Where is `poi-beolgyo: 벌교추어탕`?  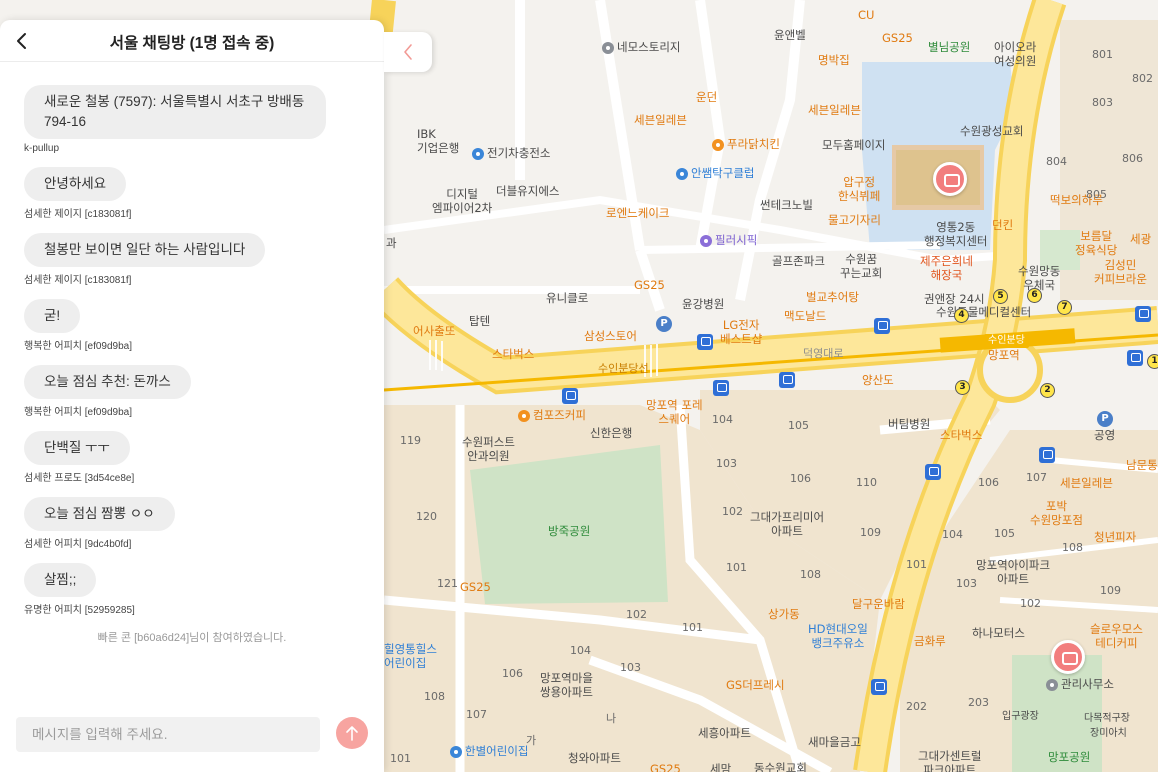 poi-beolgyo: 벌교추어탕 is located at coordinates (832, 297).